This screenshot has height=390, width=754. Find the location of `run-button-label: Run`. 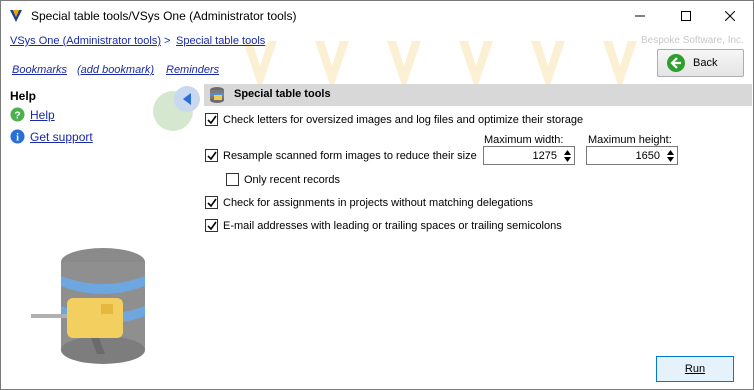

run-button-label: Run is located at coordinates (695, 369).